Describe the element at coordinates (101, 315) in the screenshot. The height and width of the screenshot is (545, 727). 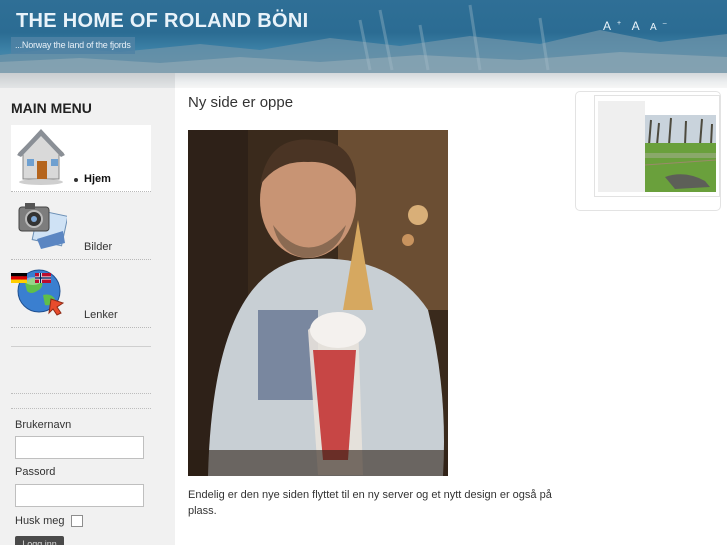
I see `sidebar-item-label: Lenker` at that location.